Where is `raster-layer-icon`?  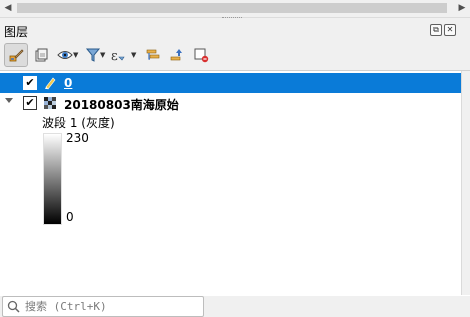
raster-layer-icon is located at coordinates (50, 103).